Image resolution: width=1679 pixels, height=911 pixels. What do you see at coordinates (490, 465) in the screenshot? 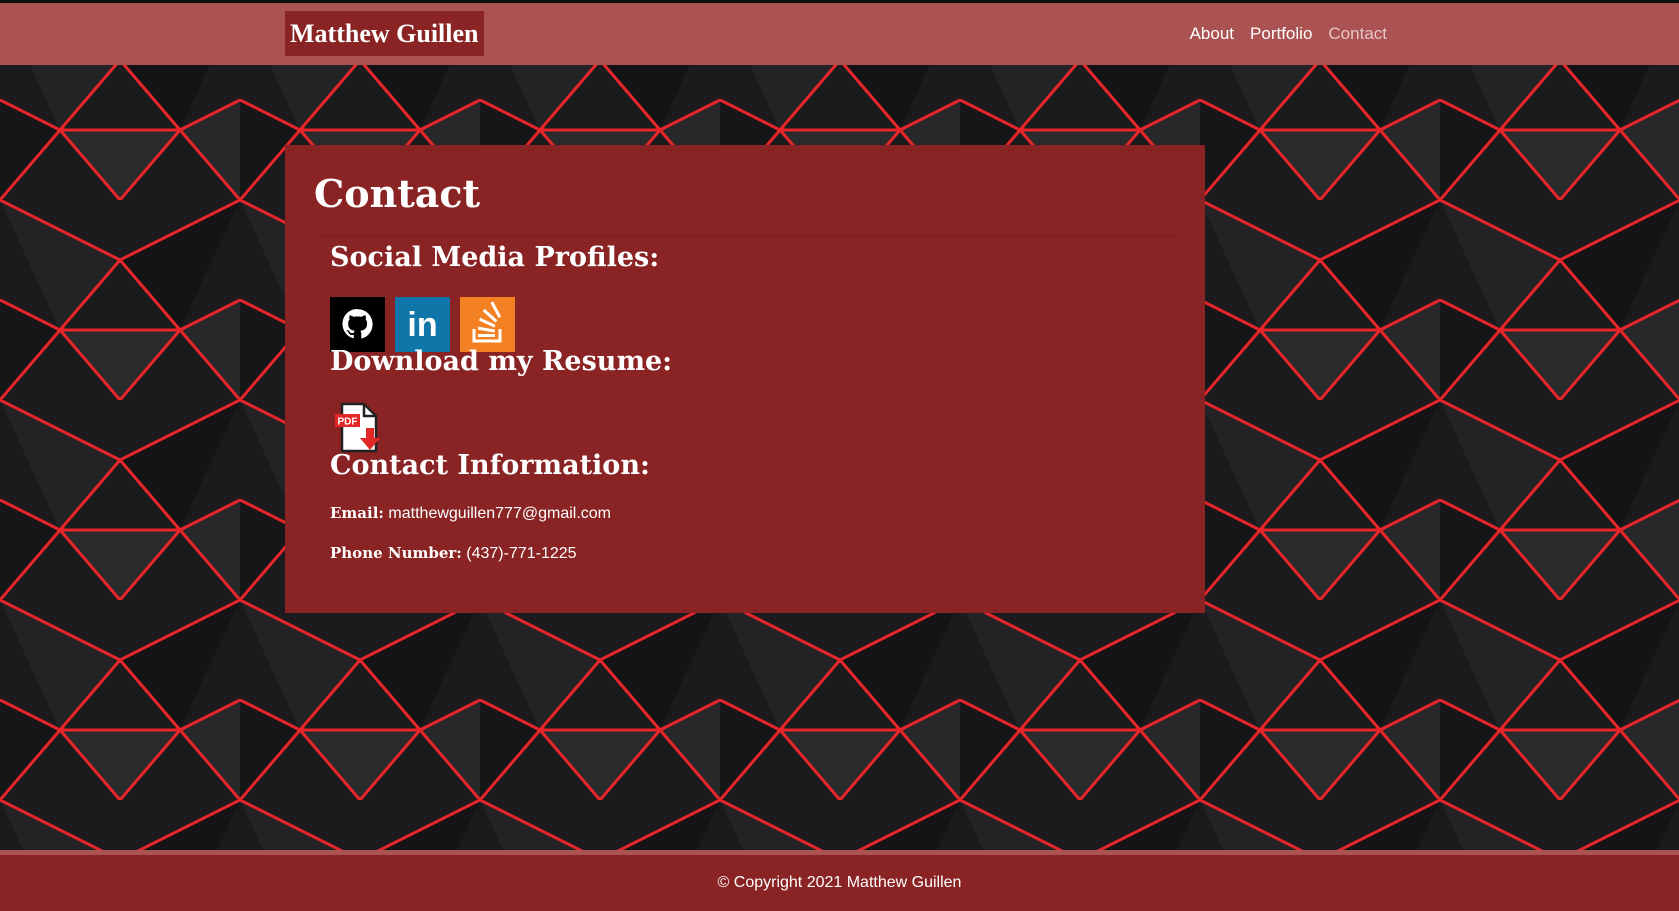
I see `contact-info-heading: Contact Information:` at bounding box center [490, 465].